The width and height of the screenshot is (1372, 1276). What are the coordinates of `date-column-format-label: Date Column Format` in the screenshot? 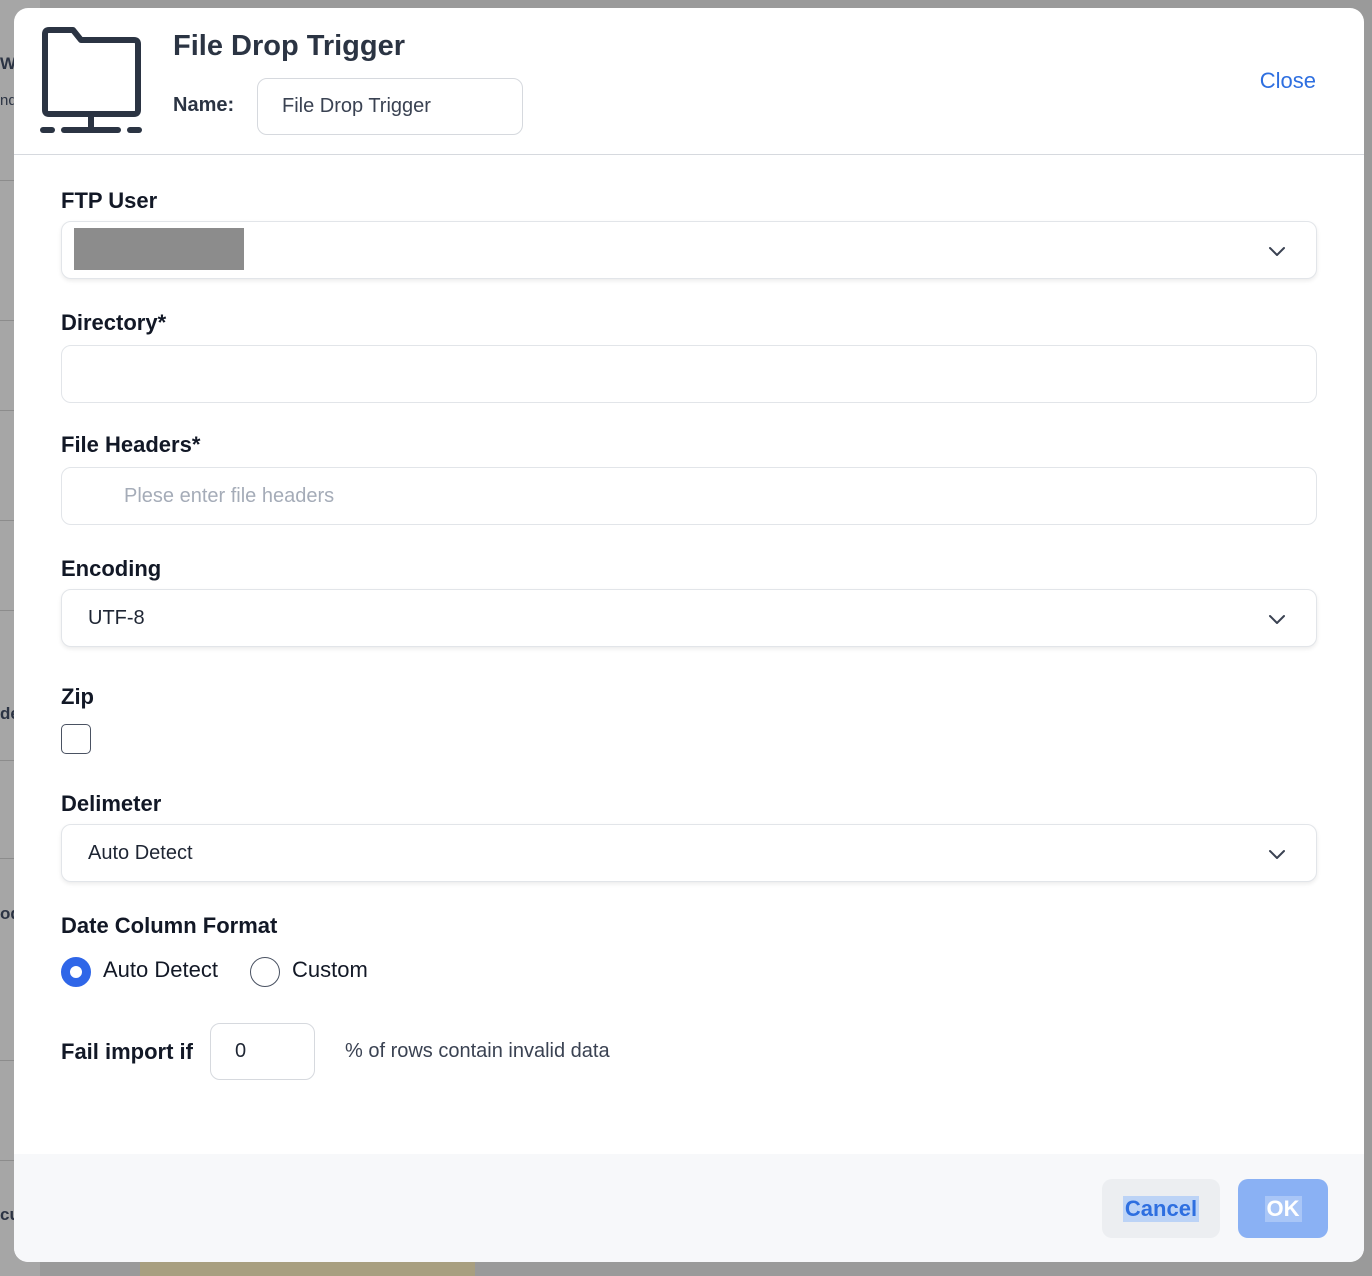 It's located at (169, 925).